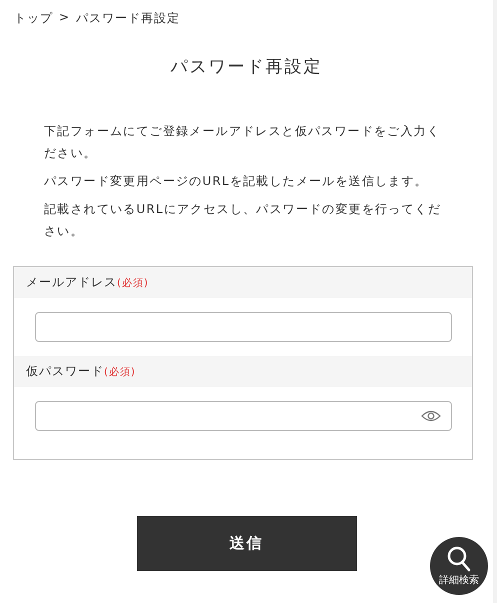  I want to click on instruction-text: 下記フォームにてご登録メールアドレスと仮パスワードをご入力ください。, so click(242, 142).